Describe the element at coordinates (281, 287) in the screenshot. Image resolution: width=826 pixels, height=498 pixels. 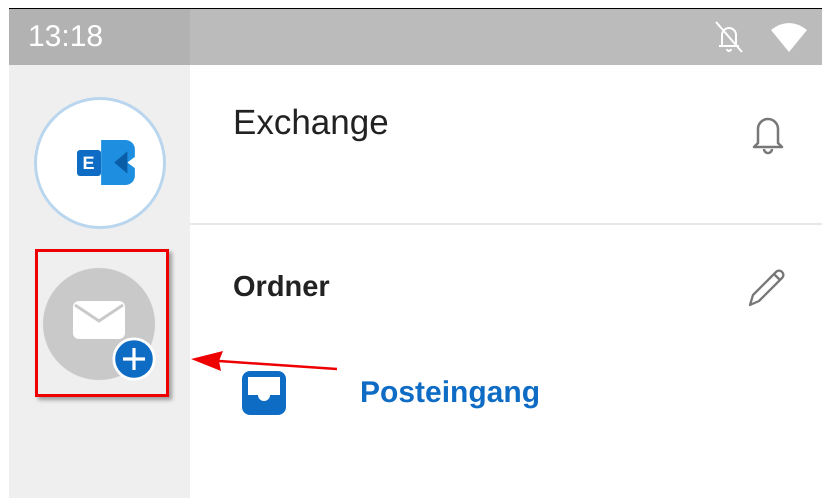
I see `folders-heading: Ordner` at that location.